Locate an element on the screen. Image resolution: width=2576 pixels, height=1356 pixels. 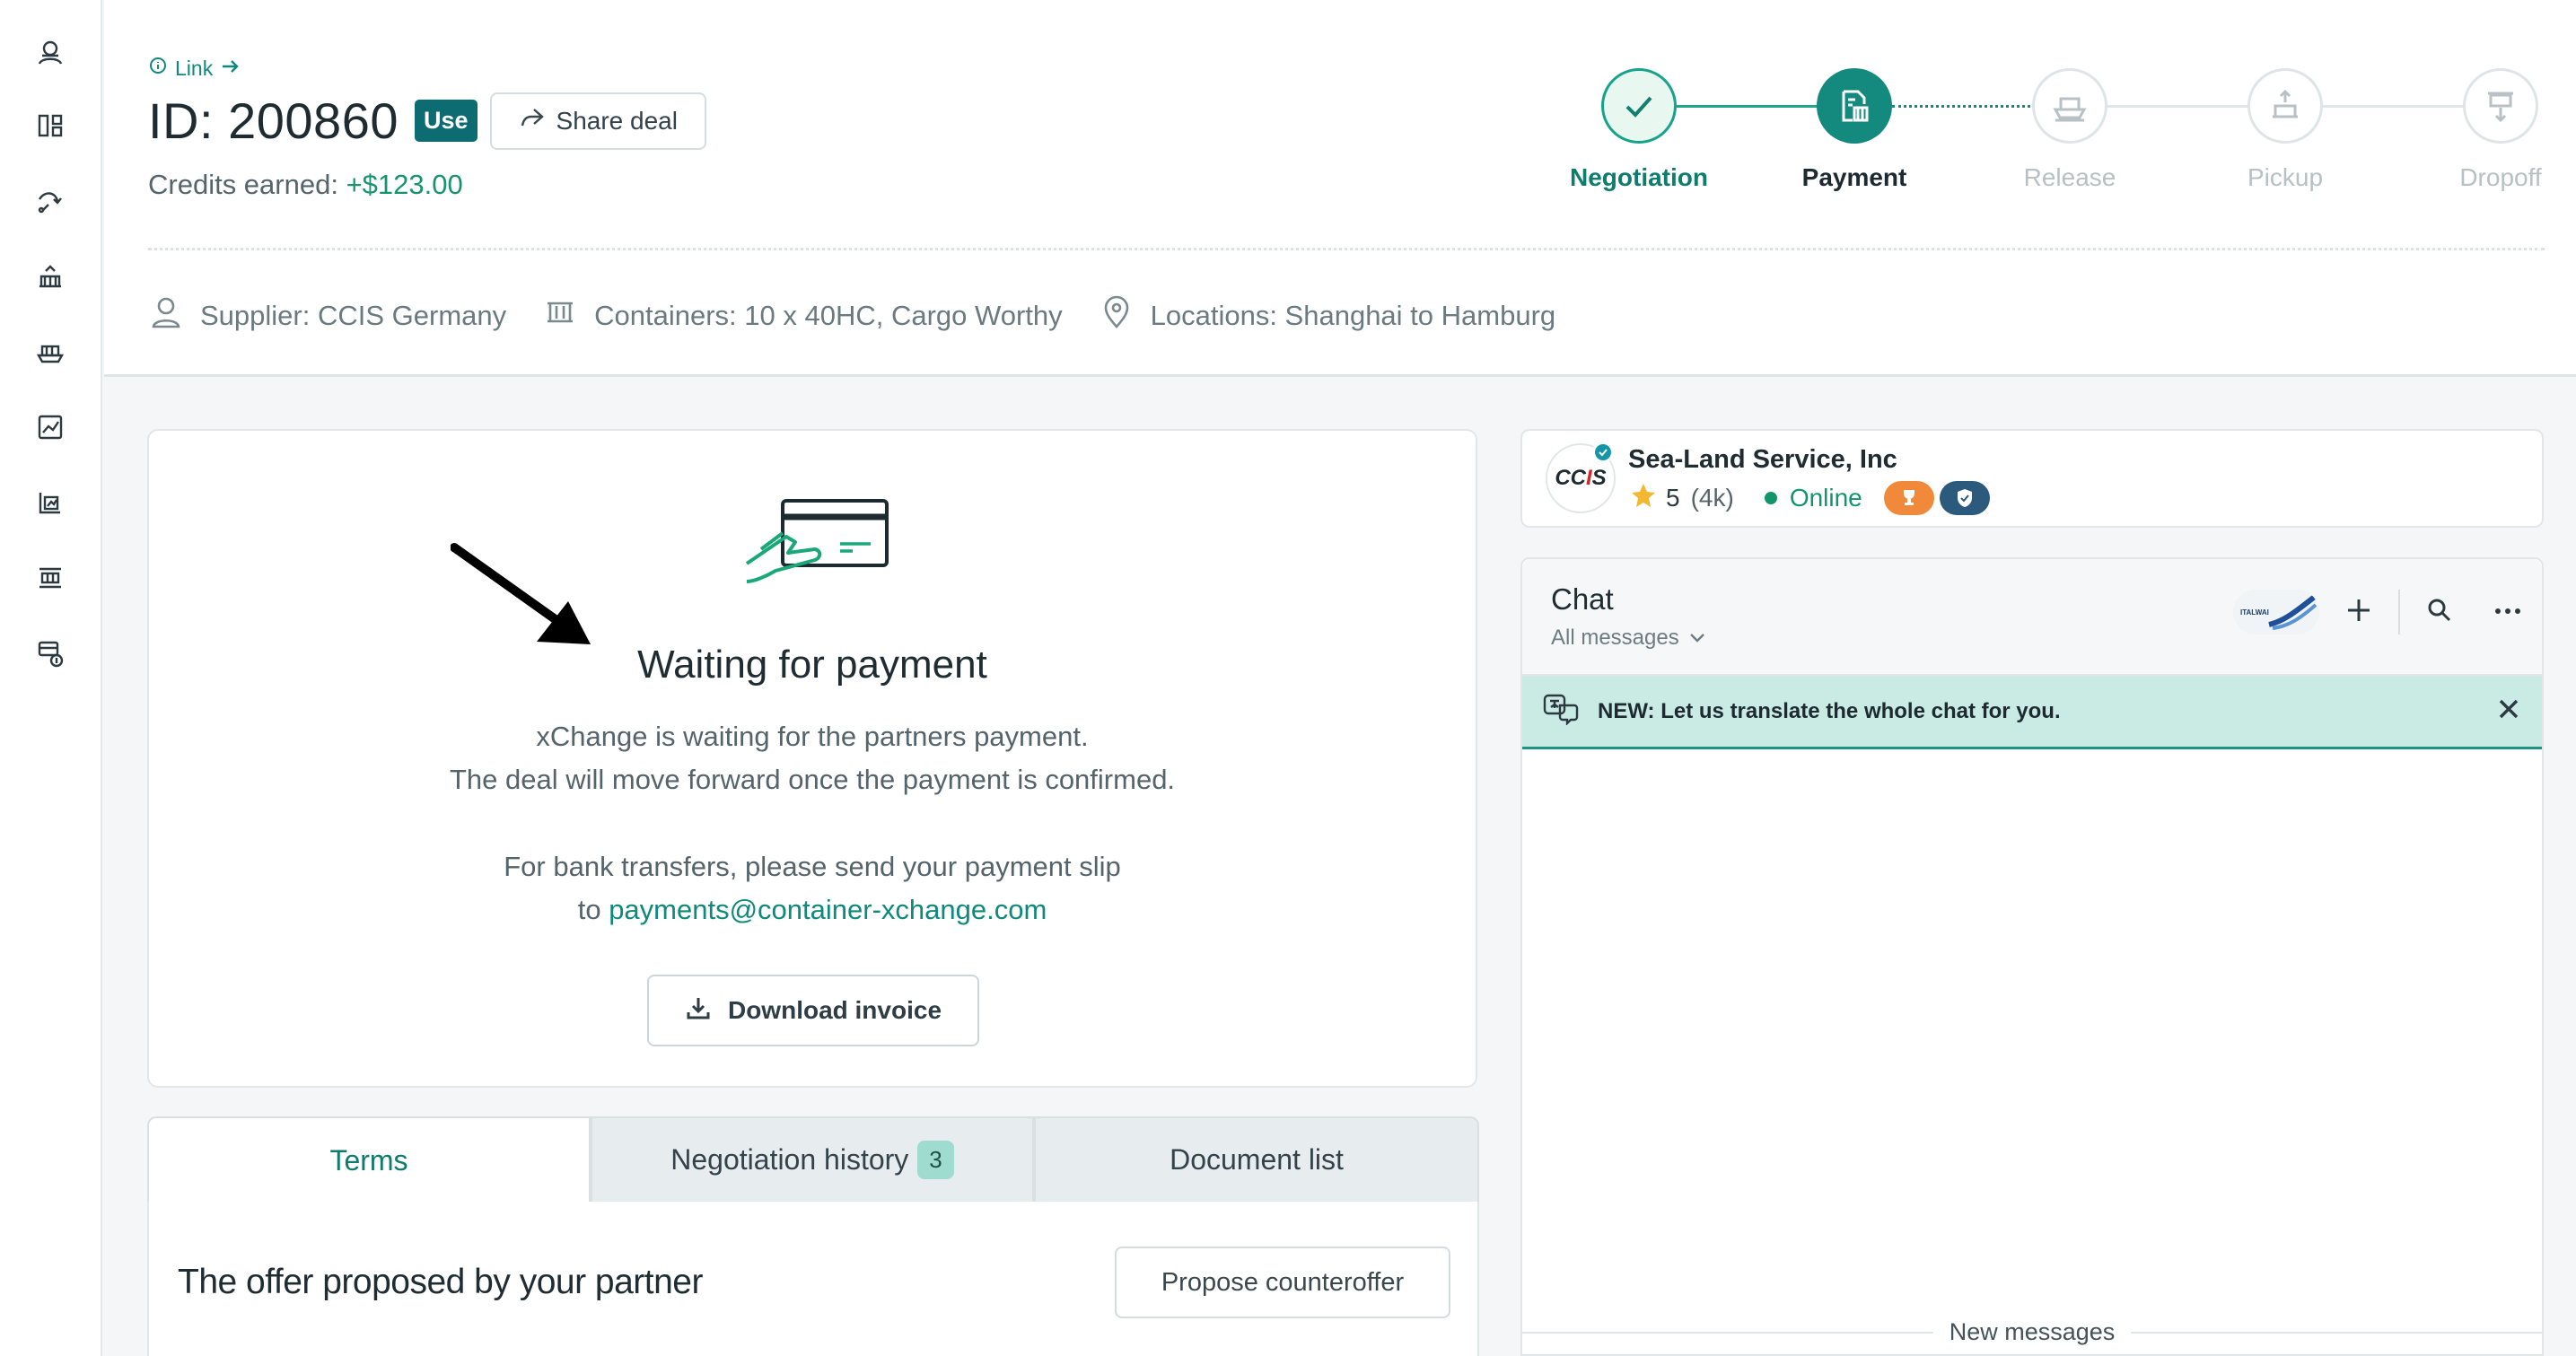
containers-info: Containers: 10 x 40HC, Cargo Worthy is located at coordinates (802, 315).